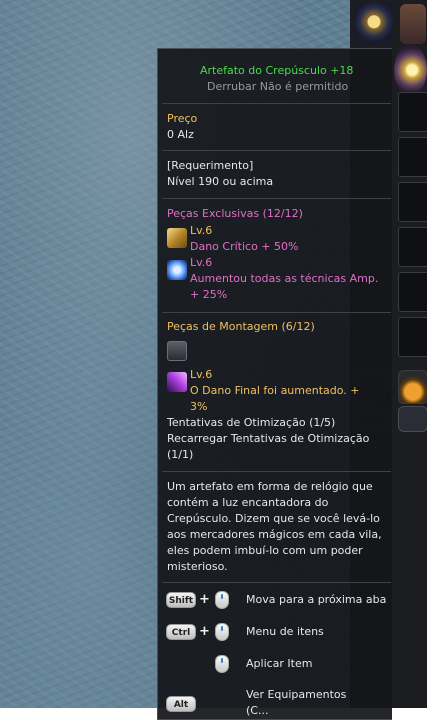  Describe the element at coordinates (181, 600) in the screenshot. I see `shift-key-icon: Shift` at that location.